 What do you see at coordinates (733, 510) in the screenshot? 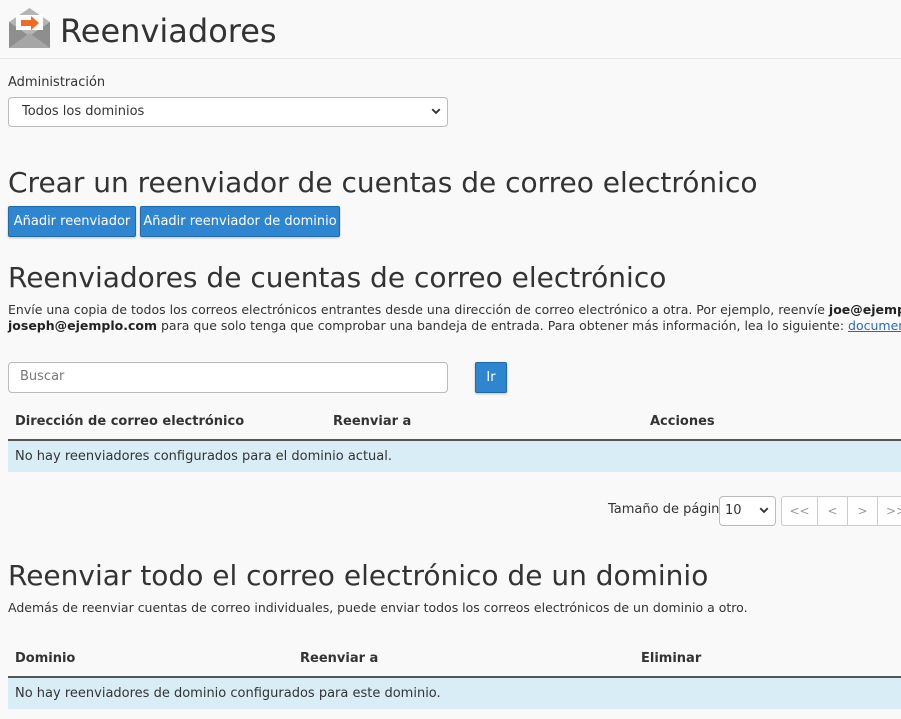
I see `page-size-value: 10` at bounding box center [733, 510].